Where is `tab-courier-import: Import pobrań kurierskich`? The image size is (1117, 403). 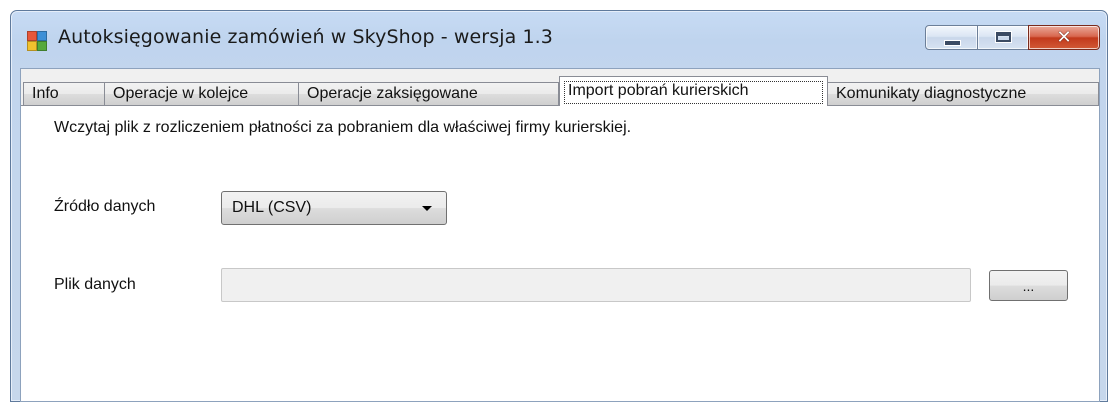 tab-courier-import: Import pobrań kurierskich is located at coordinates (693, 91).